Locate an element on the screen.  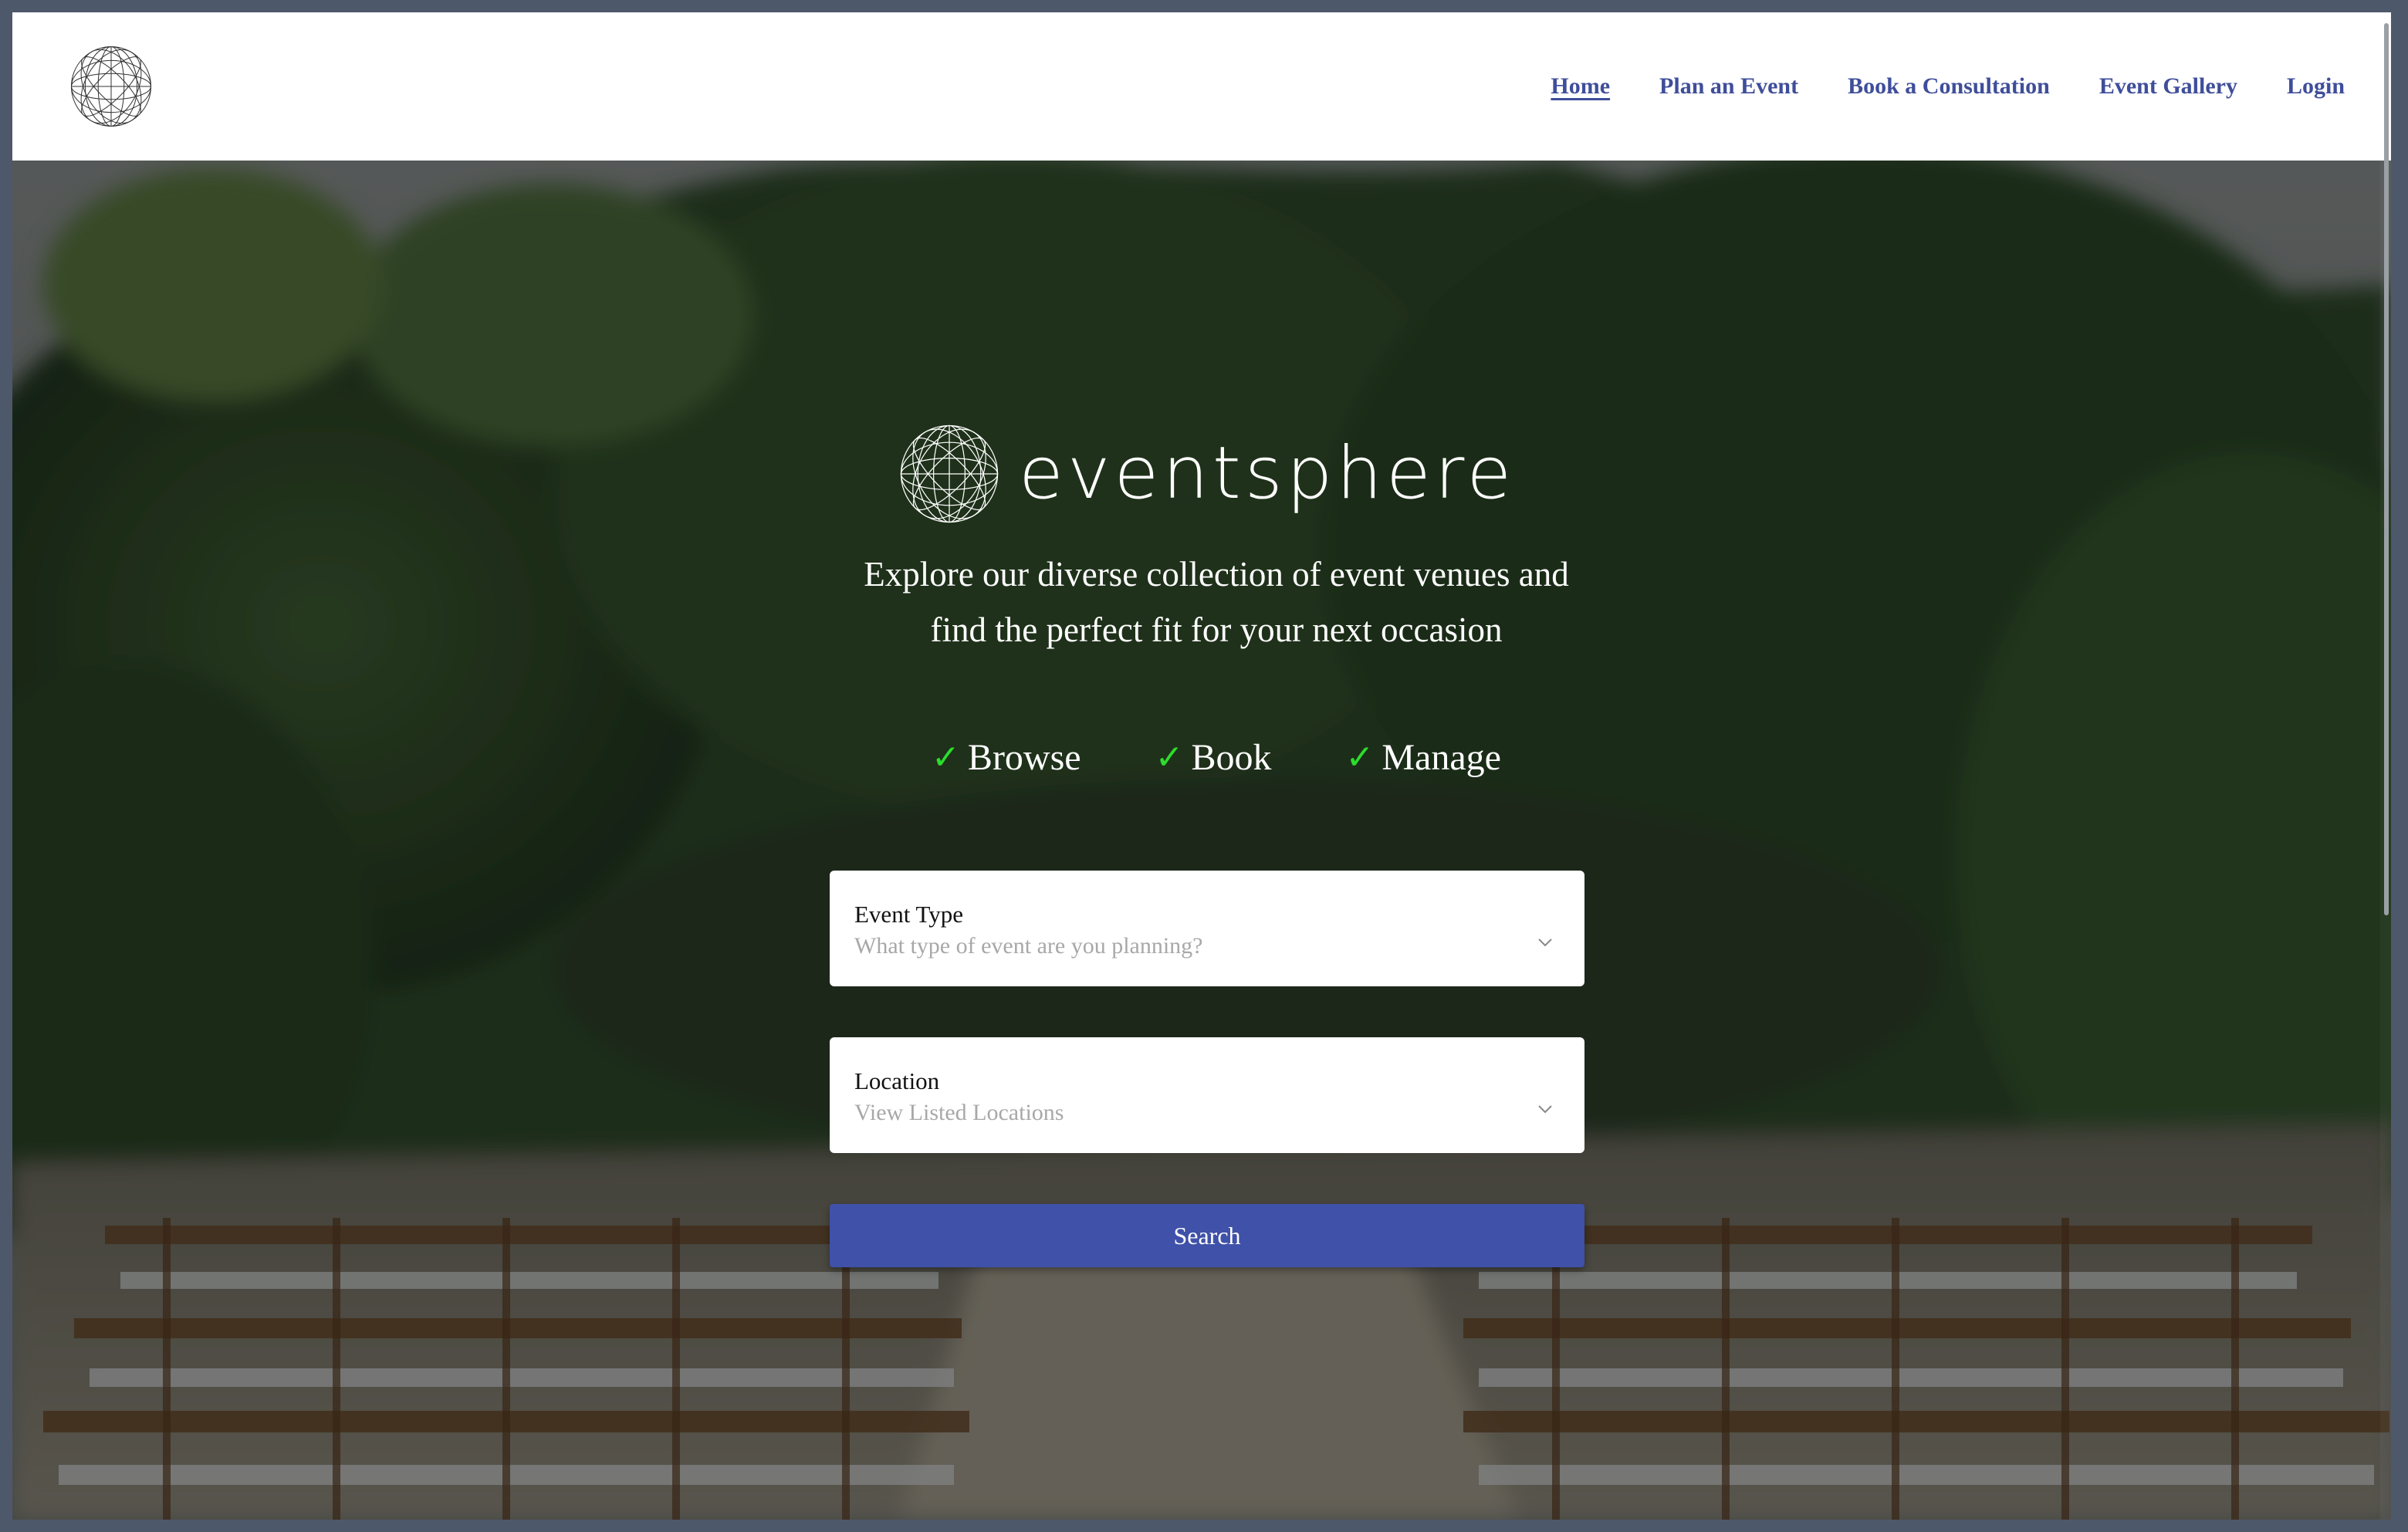
event-type-placeholder: What type of event are you planning? is located at coordinates (1028, 946).